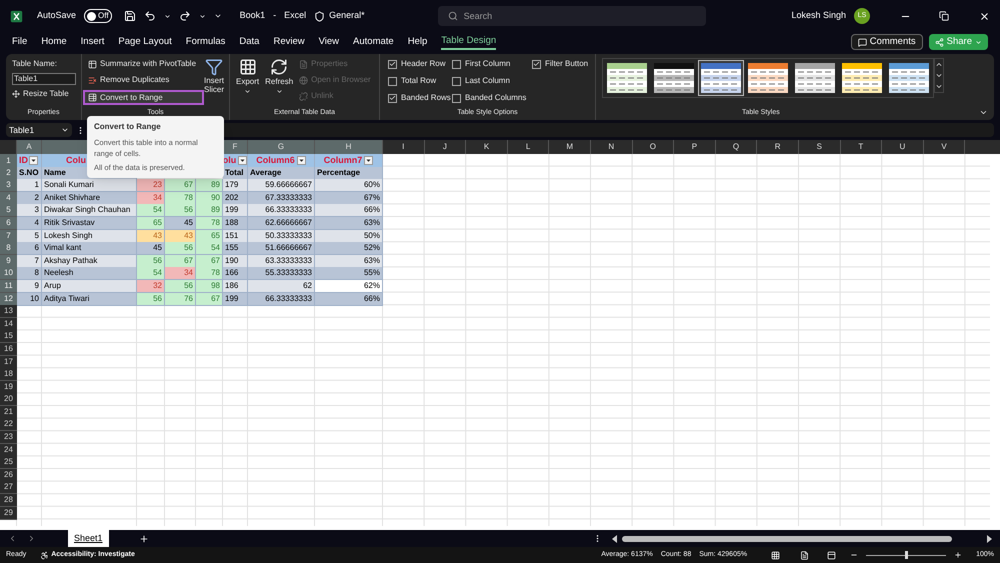 This screenshot has width=1000, height=563. What do you see at coordinates (89, 261) in the screenshot?
I see `table-cell: Akshay Pathak` at bounding box center [89, 261].